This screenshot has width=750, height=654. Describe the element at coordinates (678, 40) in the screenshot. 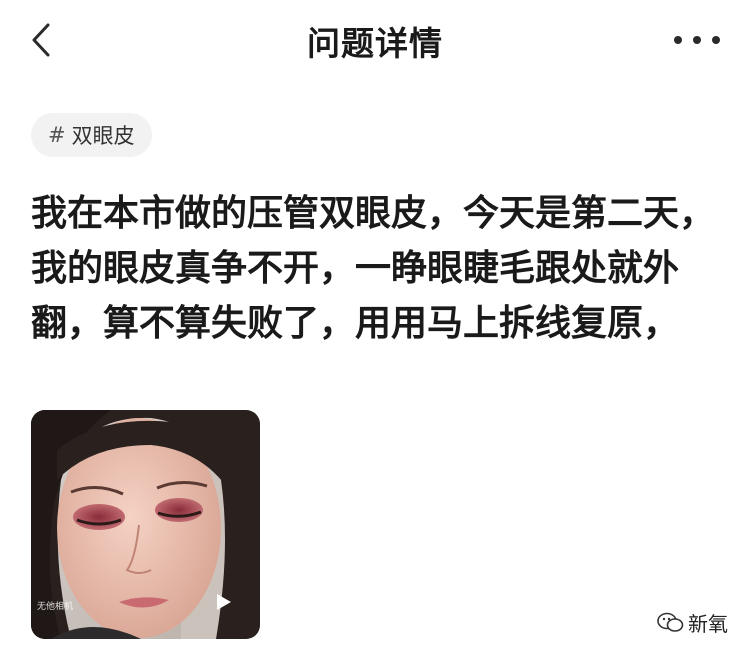

I see `more-horizontal-icon` at that location.